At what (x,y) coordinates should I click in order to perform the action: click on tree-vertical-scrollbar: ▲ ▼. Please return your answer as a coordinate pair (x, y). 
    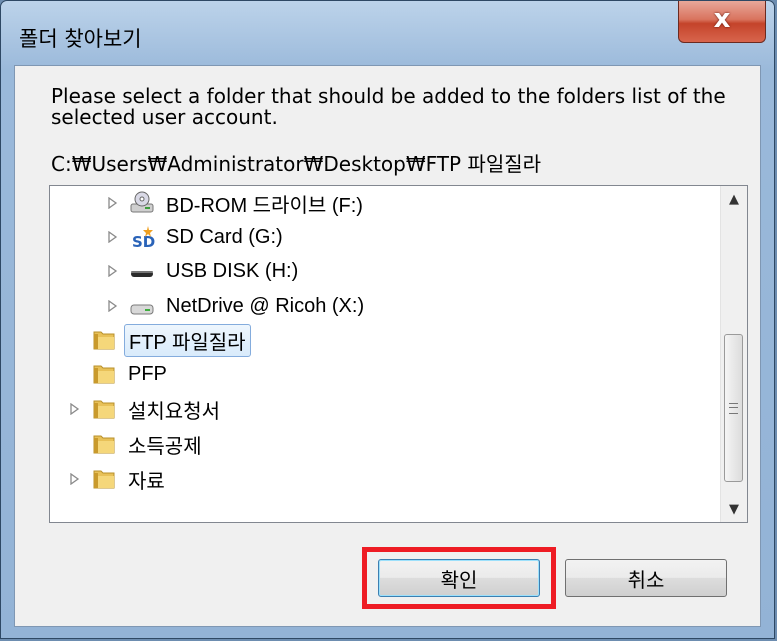
    Looking at the image, I should click on (733, 354).